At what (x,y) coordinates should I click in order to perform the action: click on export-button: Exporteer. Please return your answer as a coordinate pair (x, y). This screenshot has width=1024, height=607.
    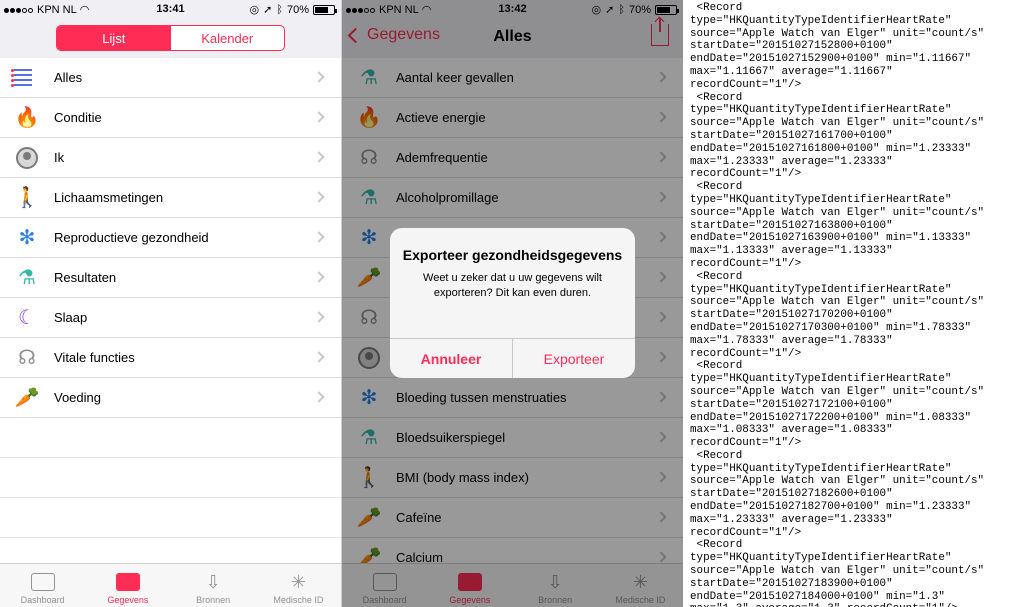
    Looking at the image, I should click on (574, 358).